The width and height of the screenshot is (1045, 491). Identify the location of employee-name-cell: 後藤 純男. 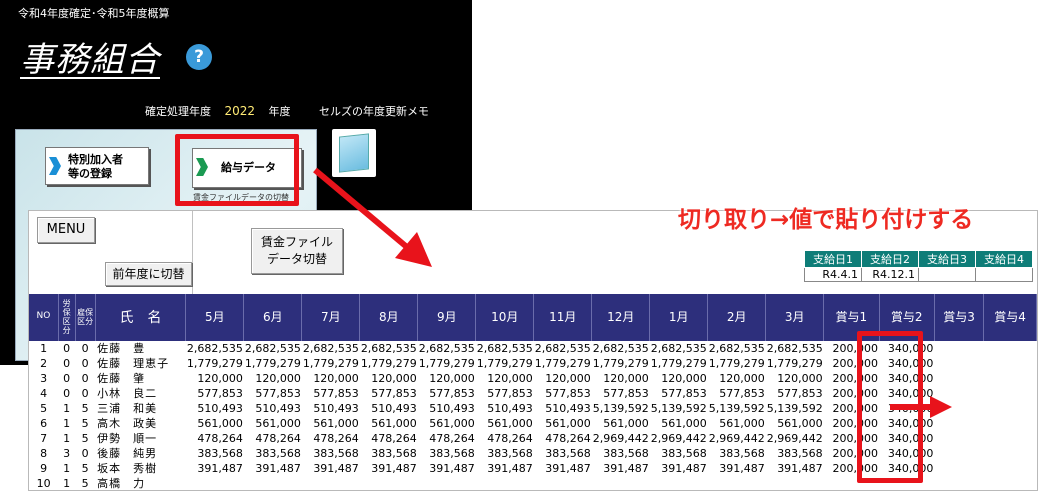
(140, 453).